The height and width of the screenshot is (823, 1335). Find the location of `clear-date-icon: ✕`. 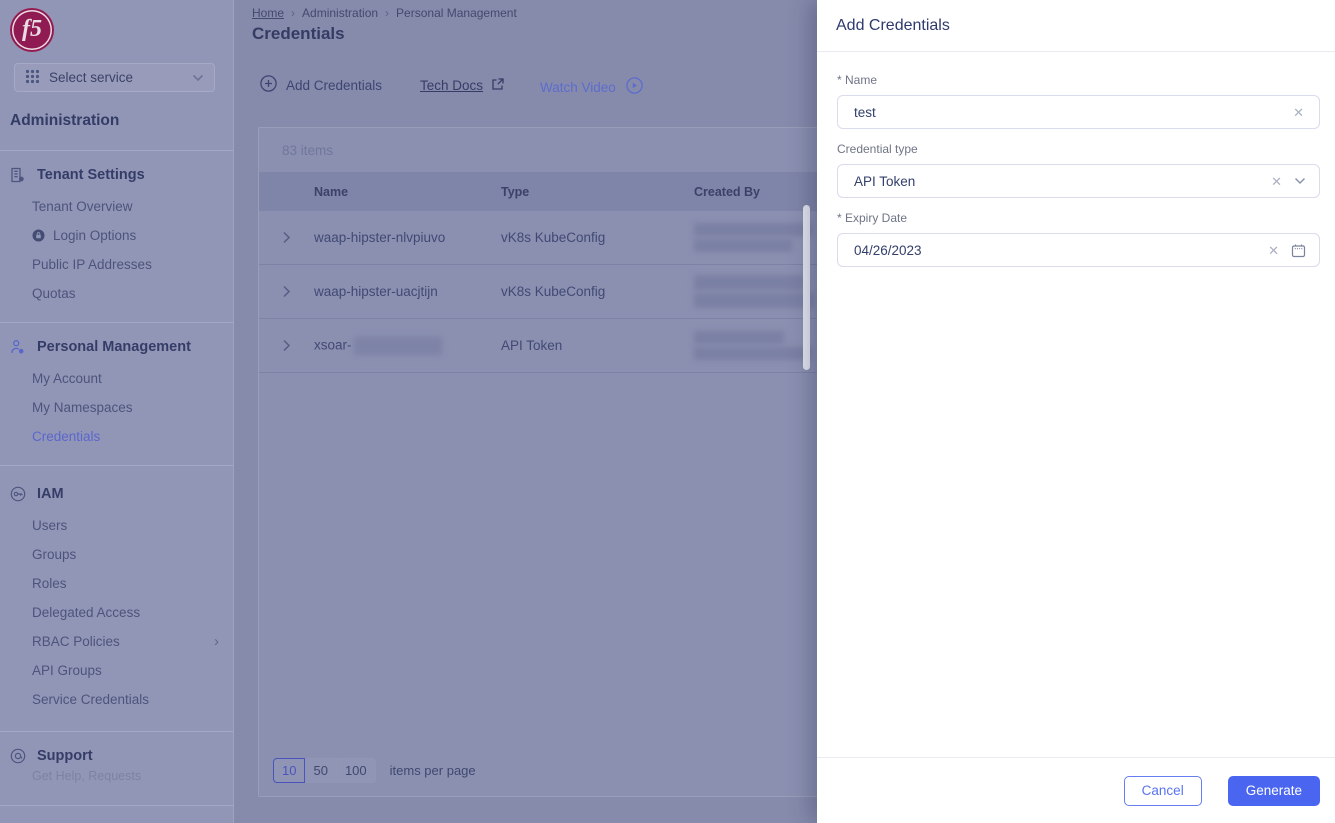

clear-date-icon: ✕ is located at coordinates (1273, 250).